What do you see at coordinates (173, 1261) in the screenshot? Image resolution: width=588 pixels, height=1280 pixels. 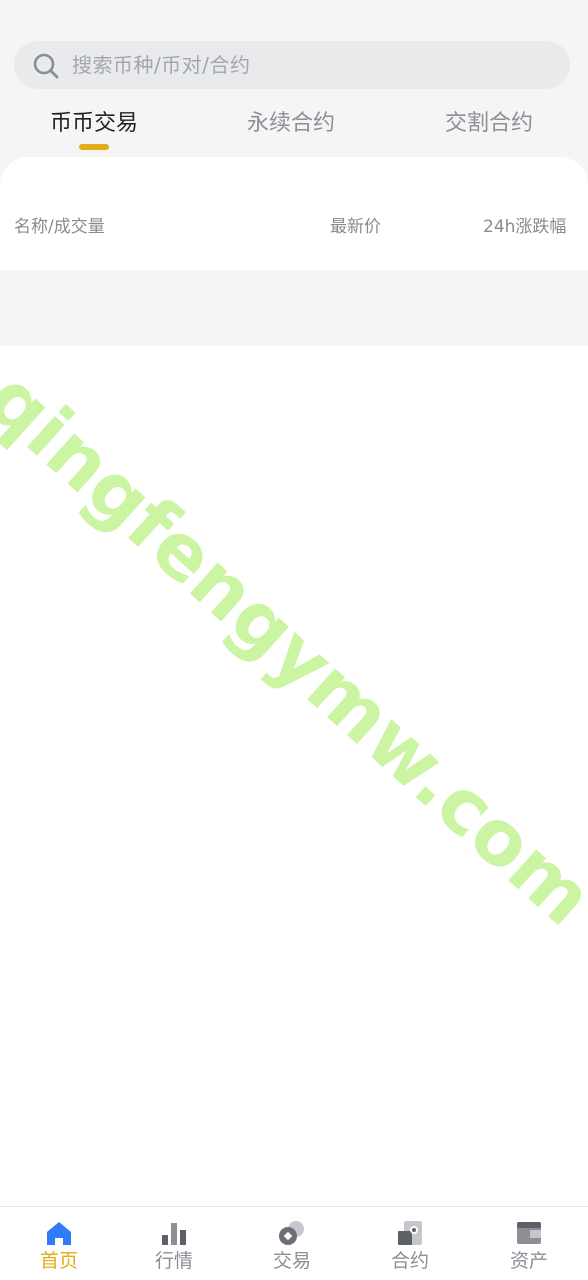 I see `nav-label-market: 行情` at bounding box center [173, 1261].